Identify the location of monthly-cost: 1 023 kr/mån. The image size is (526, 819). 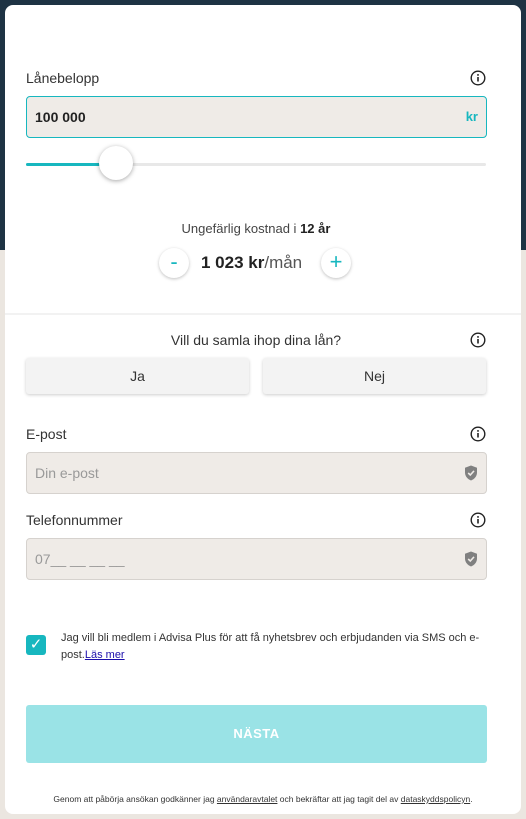
(251, 263).